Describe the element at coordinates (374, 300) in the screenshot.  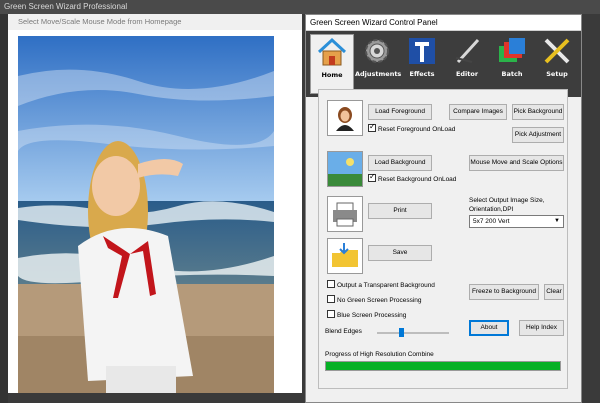
I see `no-green-screen-checkbox: No Green Screen Processing` at that location.